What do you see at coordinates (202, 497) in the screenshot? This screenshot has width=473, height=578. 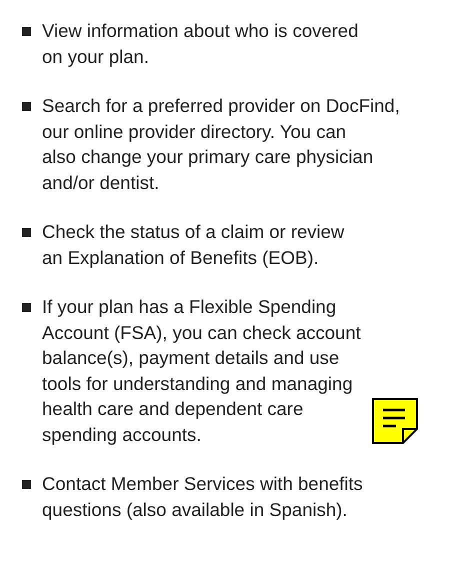 I see `bullet-text: Contact Member Services with benefits questions (also available in Spanish).` at bounding box center [202, 497].